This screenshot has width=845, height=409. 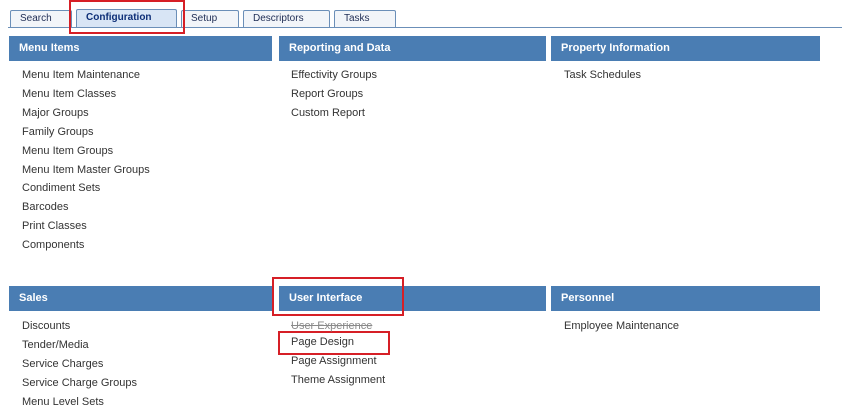 What do you see at coordinates (126, 18) in the screenshot?
I see `tab-configuration: Configuration` at bounding box center [126, 18].